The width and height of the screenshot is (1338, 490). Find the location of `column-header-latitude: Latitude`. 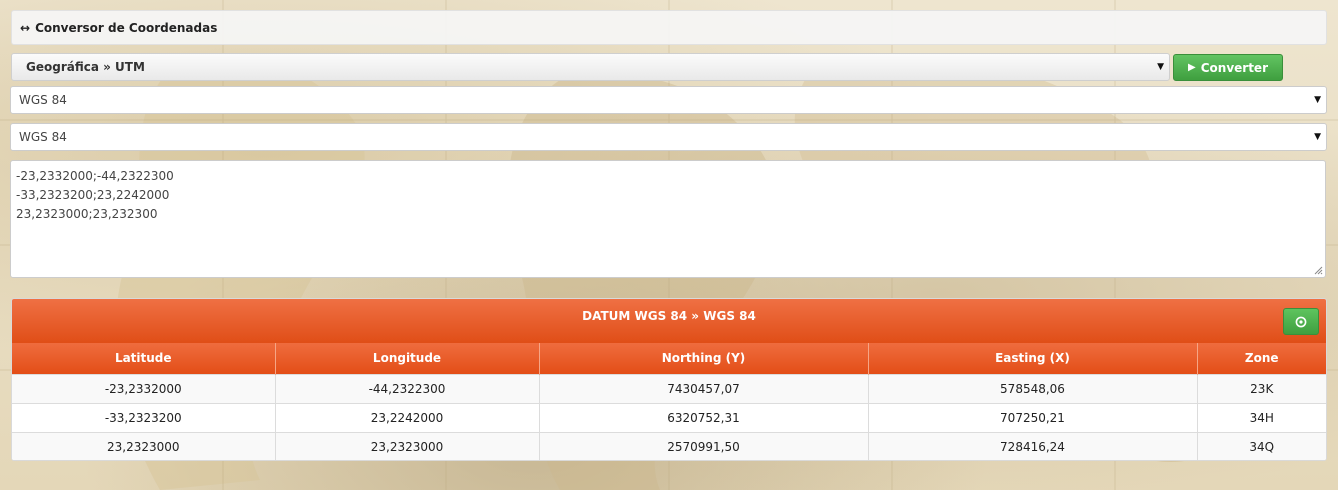

column-header-latitude: Latitude is located at coordinates (144, 358).